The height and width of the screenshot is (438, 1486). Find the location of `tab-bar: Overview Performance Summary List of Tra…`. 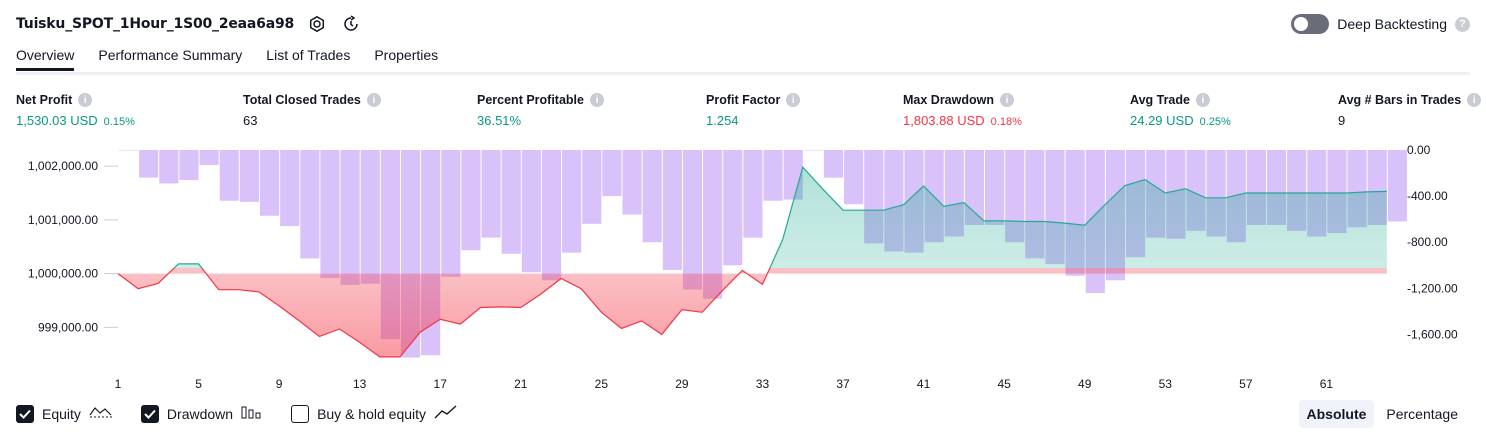

tab-bar: Overview Performance Summary List of Tra… is located at coordinates (227, 59).